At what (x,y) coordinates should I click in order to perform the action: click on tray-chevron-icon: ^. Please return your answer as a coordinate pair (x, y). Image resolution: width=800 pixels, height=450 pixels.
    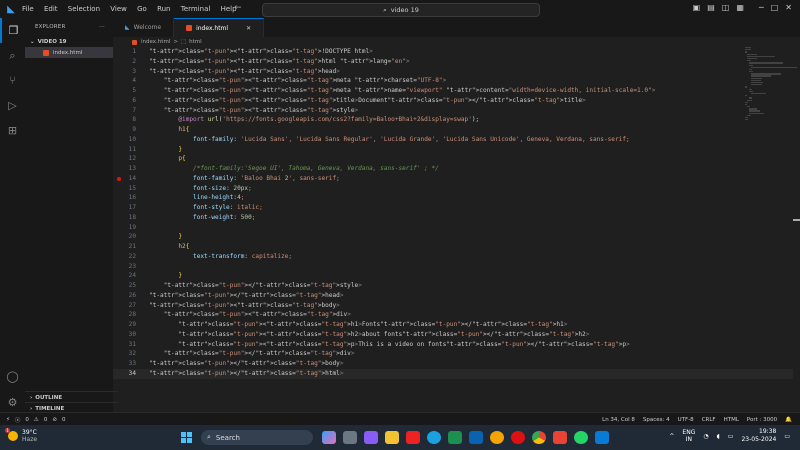
    Looking at the image, I should click on (671, 436).